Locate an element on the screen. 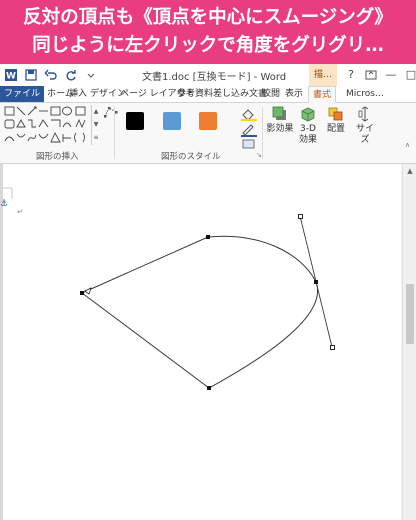  paragraph-mark: ↵ is located at coordinates (20, 212).